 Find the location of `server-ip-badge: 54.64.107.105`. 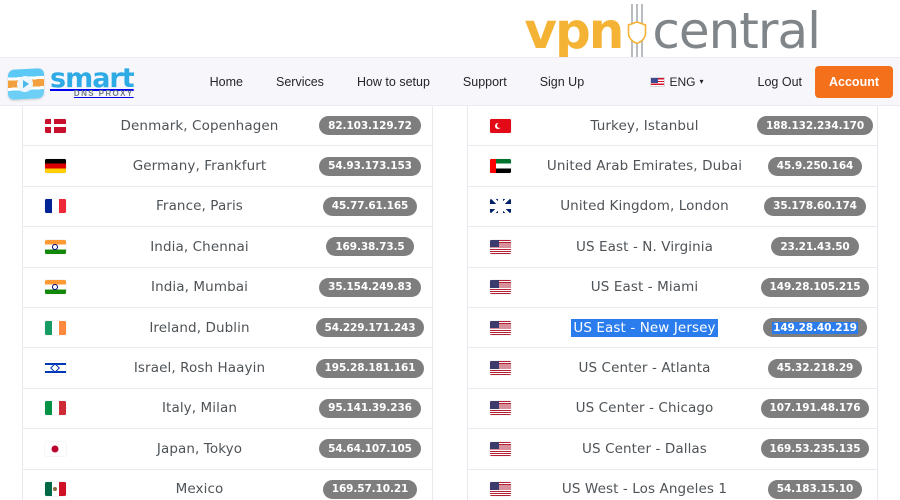

server-ip-badge: 54.64.107.105 is located at coordinates (370, 449).